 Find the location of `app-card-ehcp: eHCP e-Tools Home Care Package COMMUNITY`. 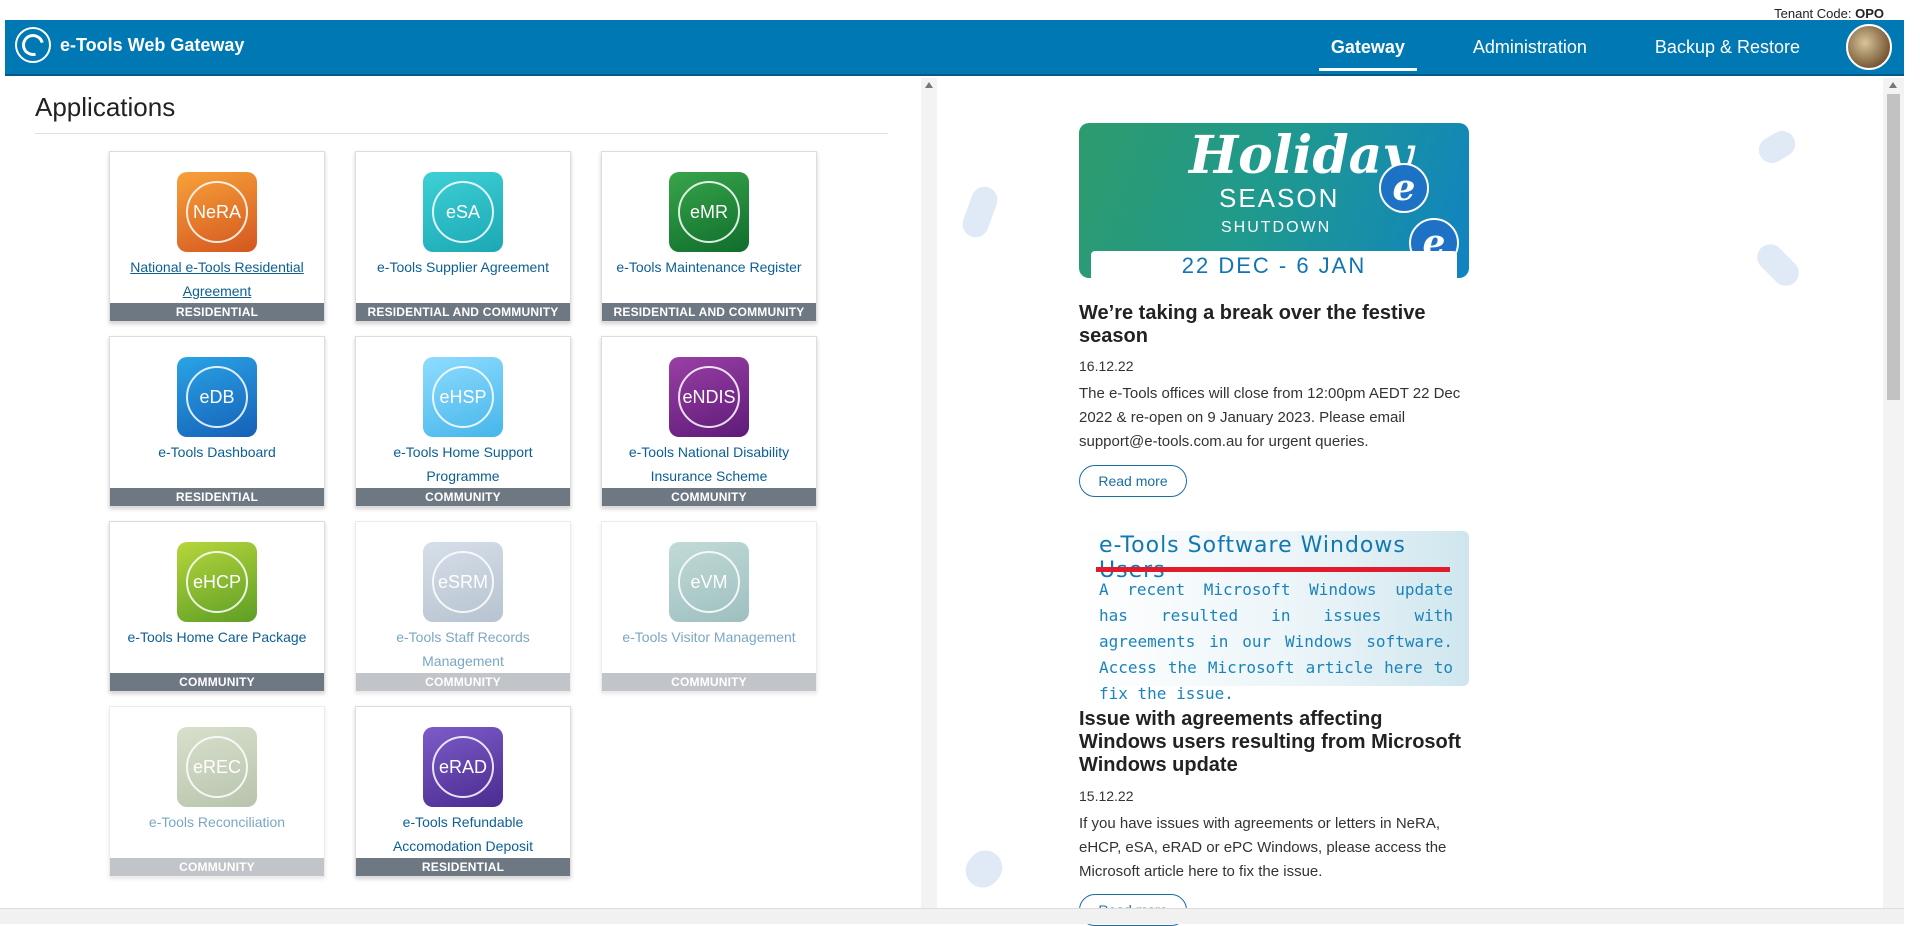

app-card-ehcp: eHCP e-Tools Home Care Package COMMUNITY is located at coordinates (217, 606).